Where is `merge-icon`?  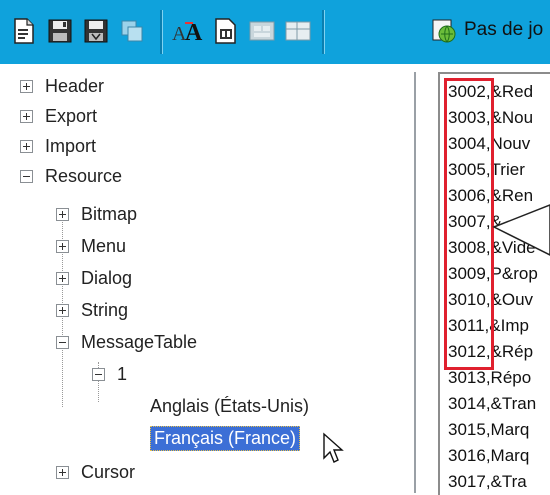 merge-icon is located at coordinates (132, 31).